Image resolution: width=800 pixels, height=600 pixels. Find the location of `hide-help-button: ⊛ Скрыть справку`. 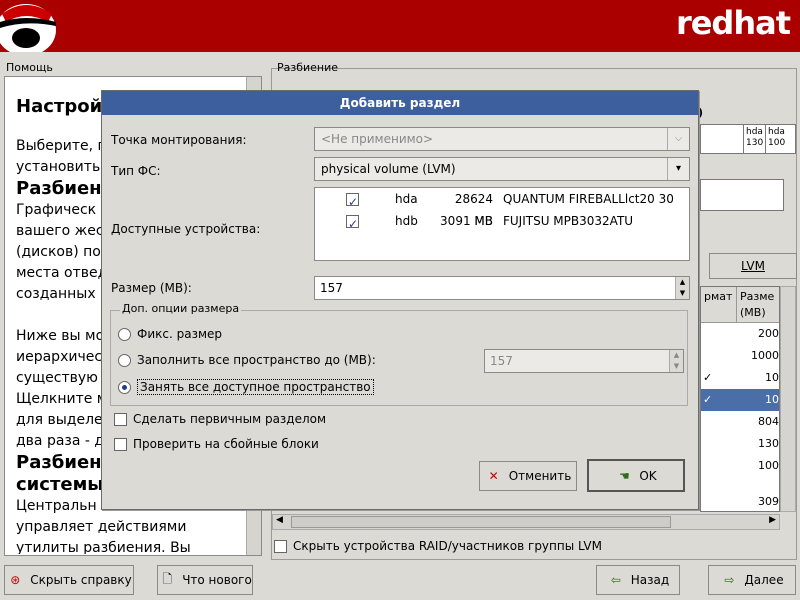

hide-help-button: ⊛ Скрыть справку is located at coordinates (69, 580).